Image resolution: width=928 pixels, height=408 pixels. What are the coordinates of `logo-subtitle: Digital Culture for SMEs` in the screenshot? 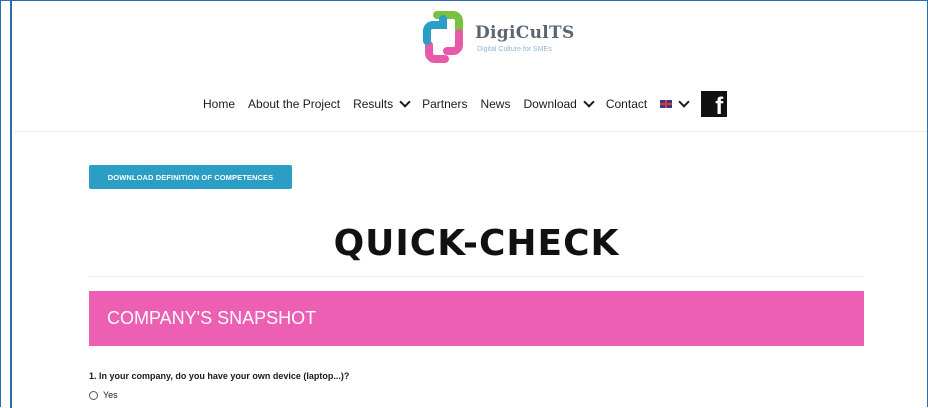 It's located at (514, 49).